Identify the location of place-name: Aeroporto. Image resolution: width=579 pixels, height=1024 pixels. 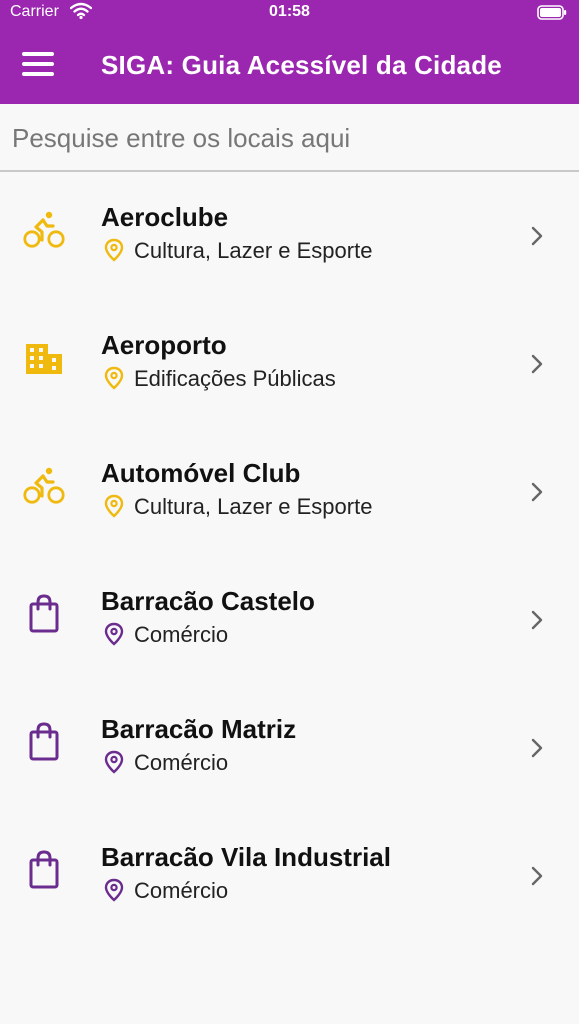
(164, 345).